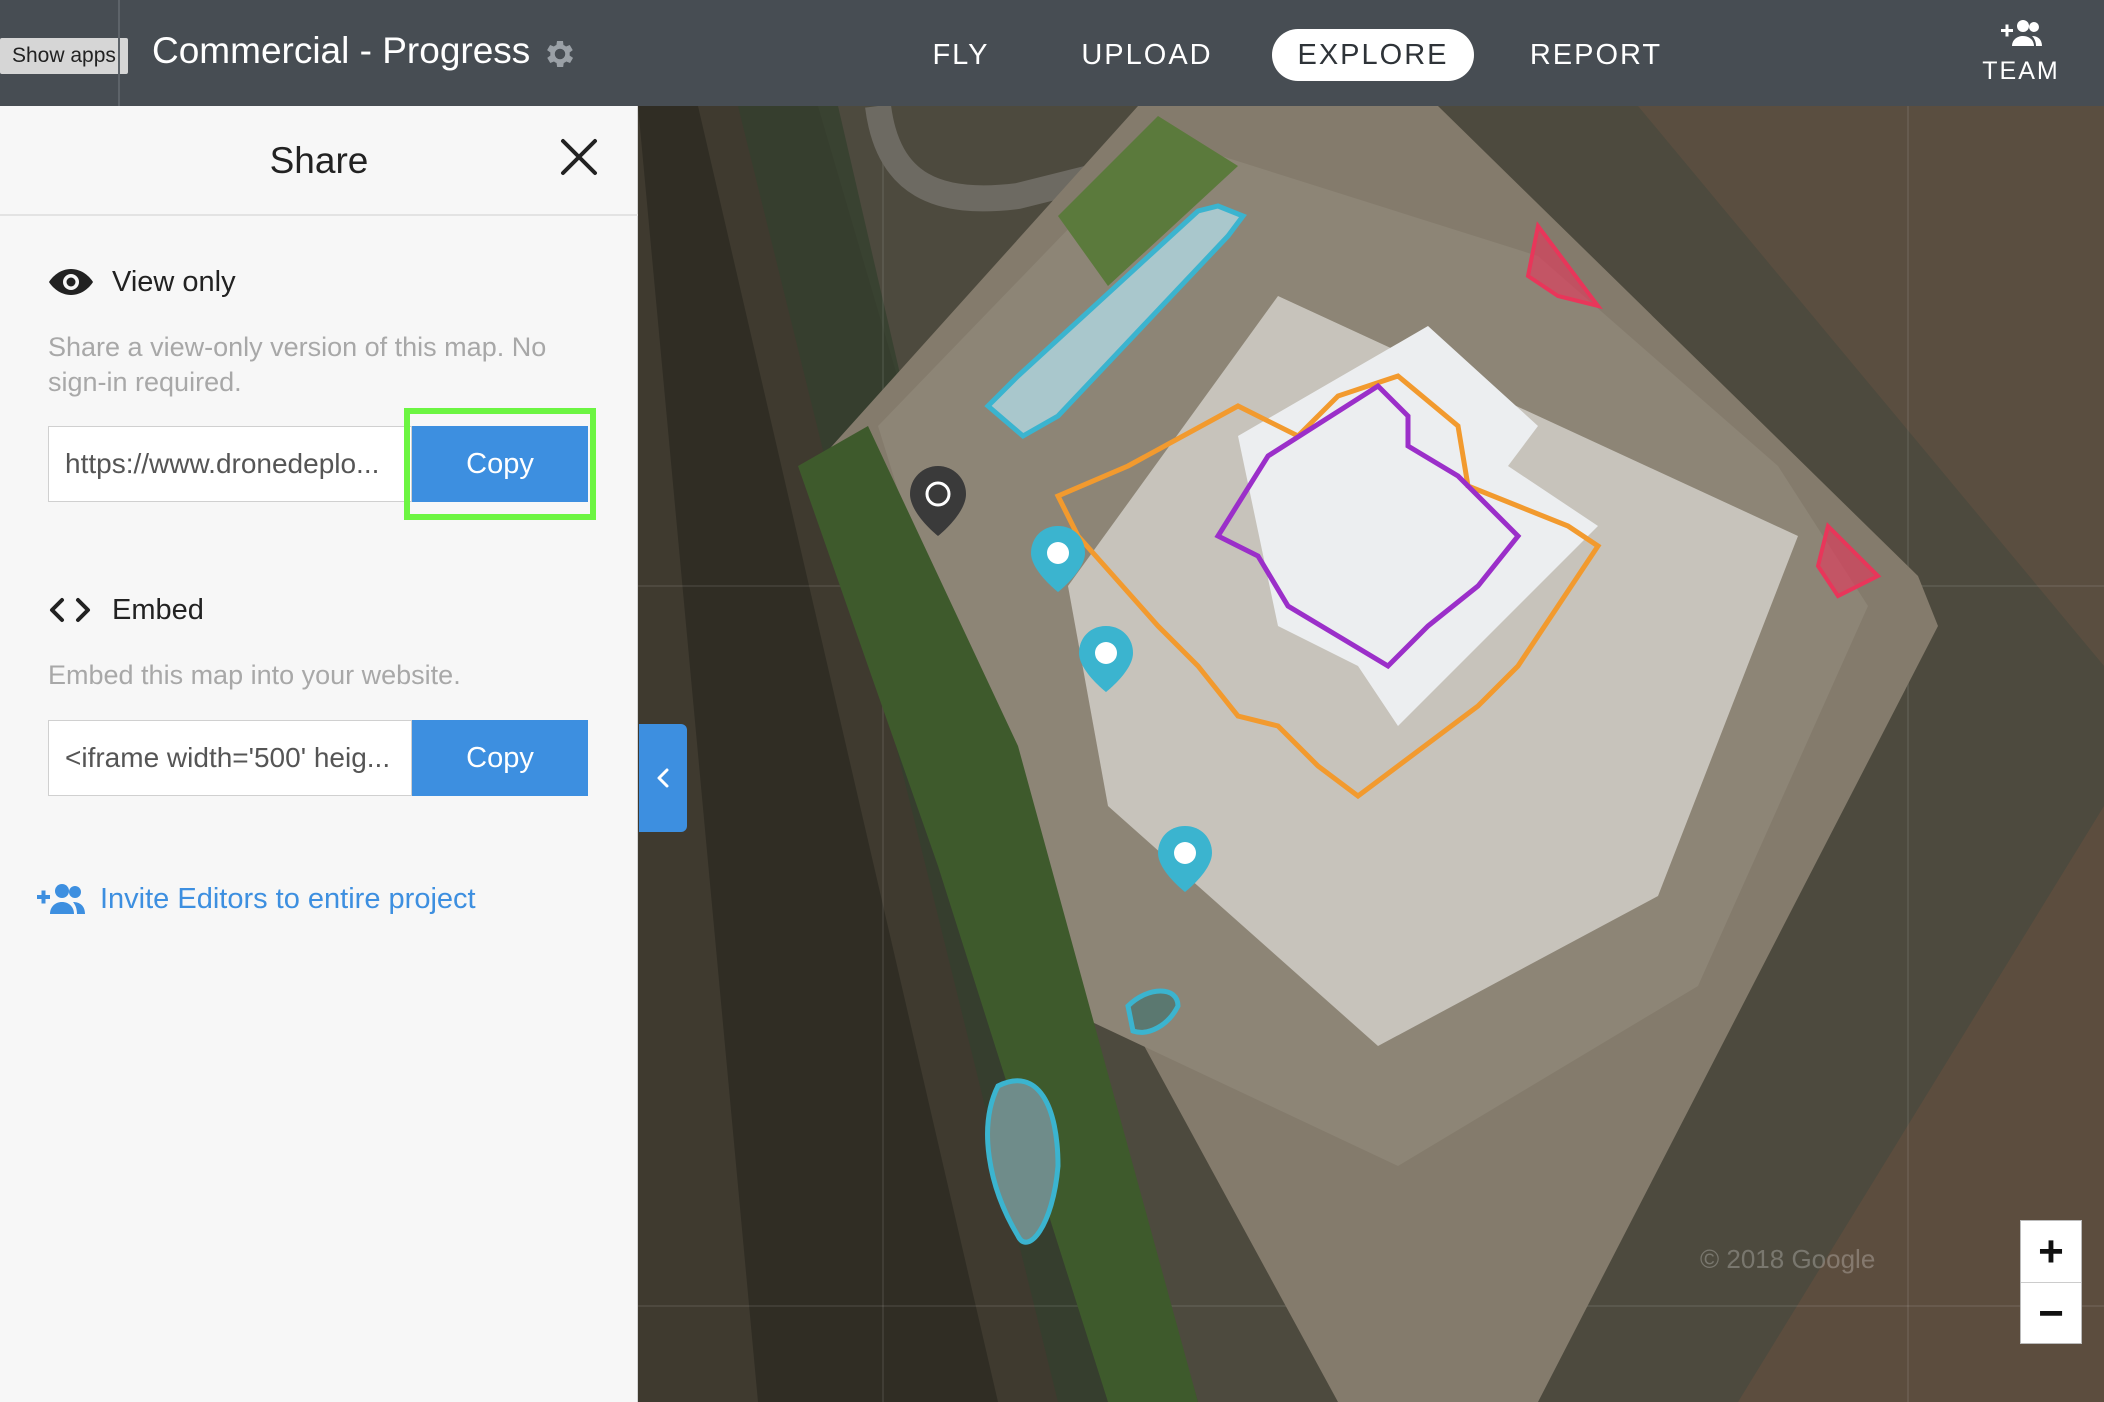  I want to click on embed-label: Embed, so click(158, 609).